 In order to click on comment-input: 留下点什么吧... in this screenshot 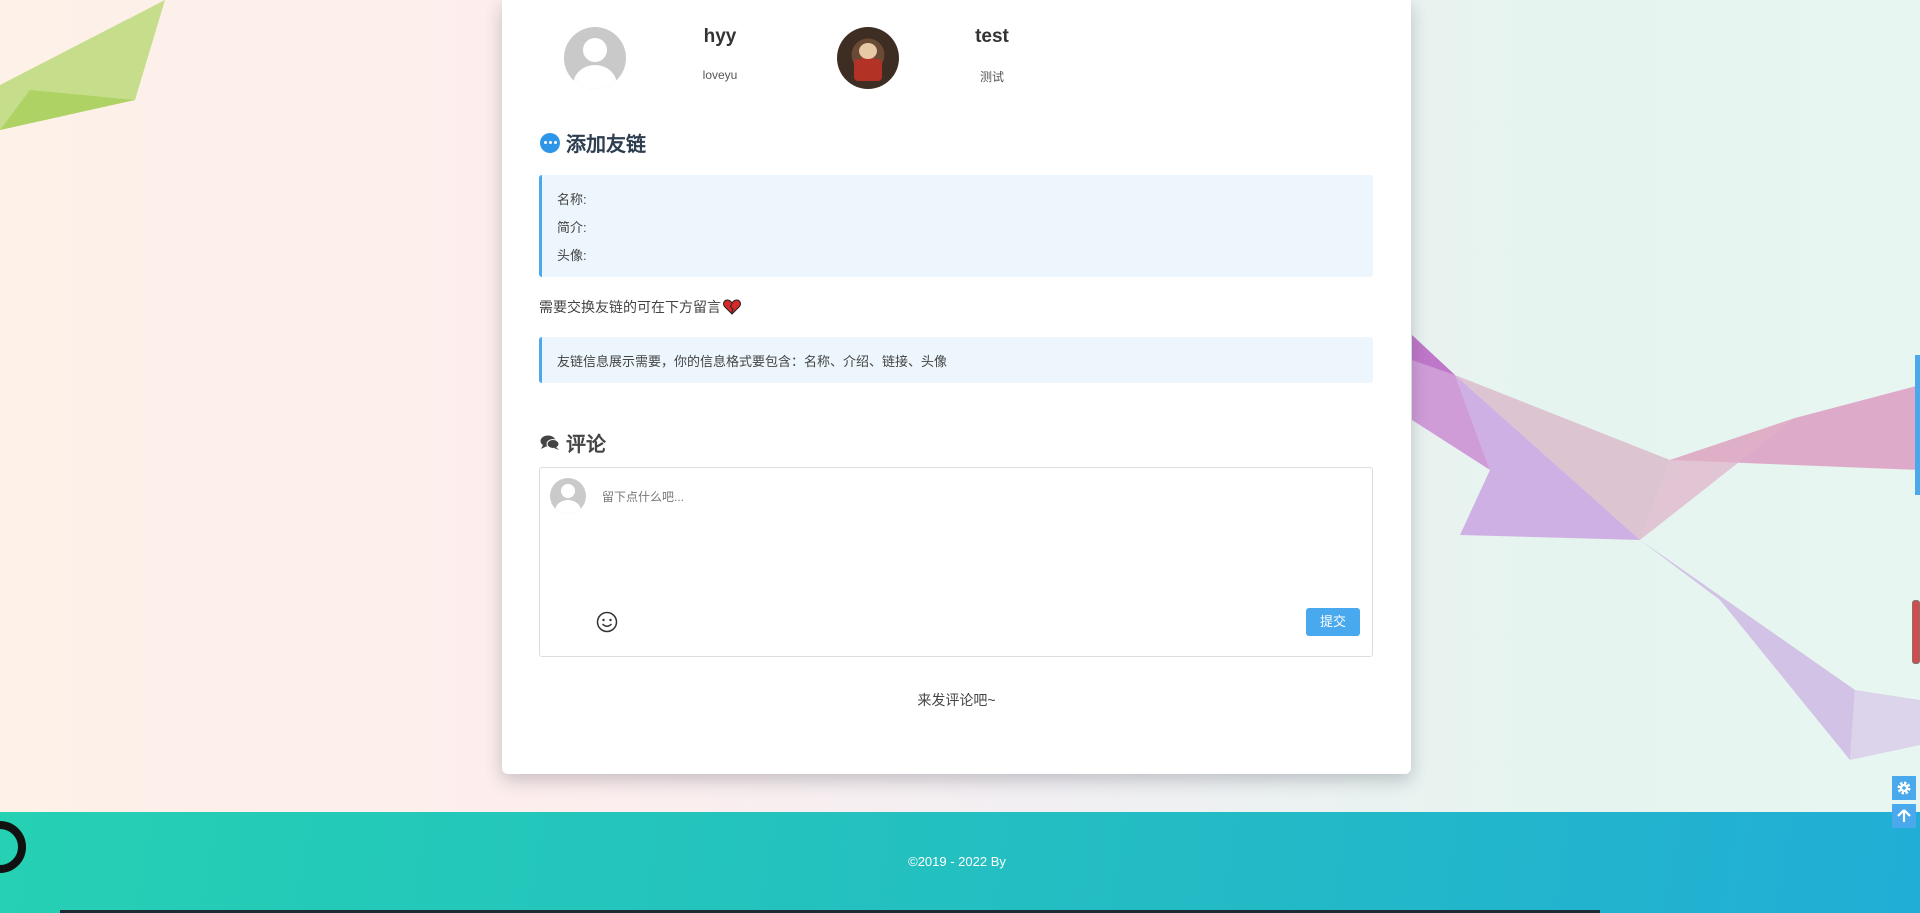, I will do `click(643, 496)`.